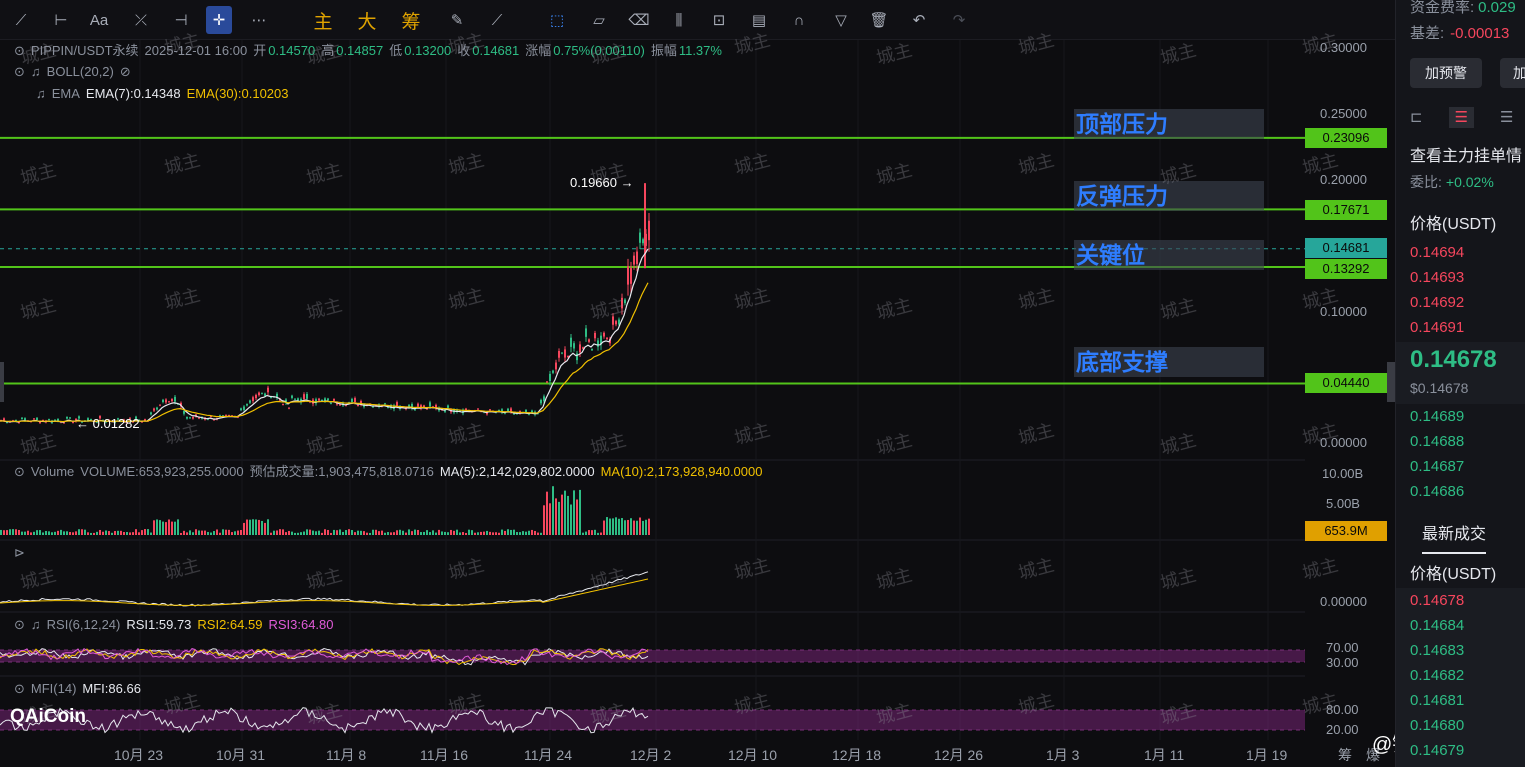 The width and height of the screenshot is (1525, 767). Describe the element at coordinates (457, 20) in the screenshot. I see `edit-icon: ✎` at that location.